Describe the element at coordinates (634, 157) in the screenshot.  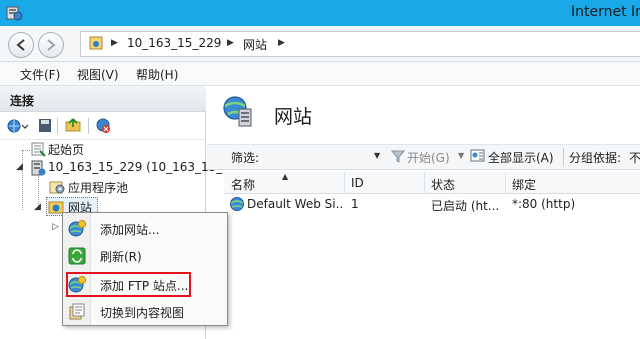
I see `group-by-select: 不` at that location.